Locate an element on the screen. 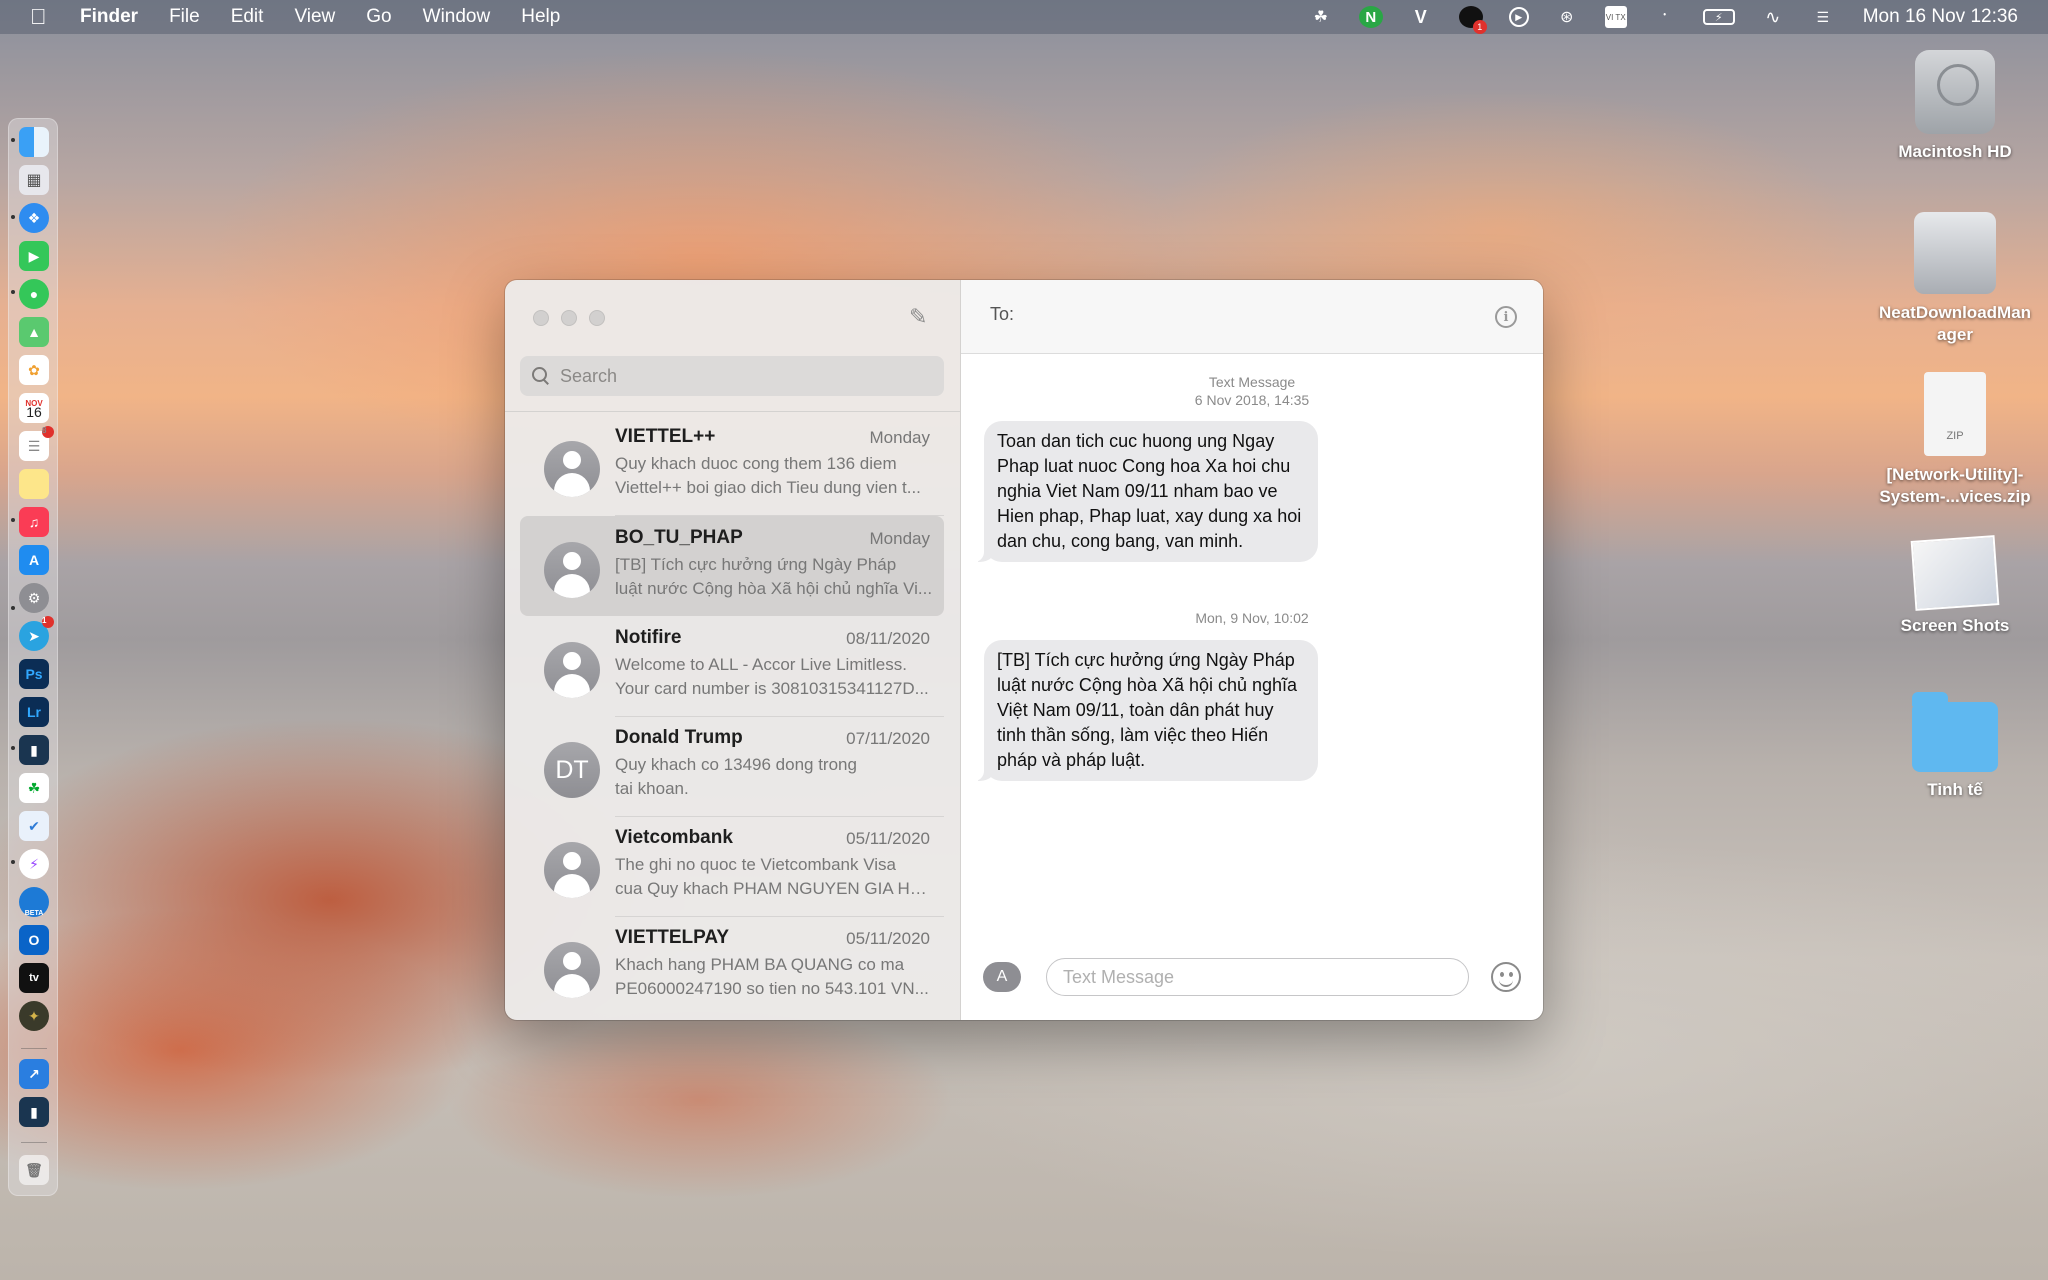 This screenshot has height=1280, width=2048. telegram-icon: ➤ 1 is located at coordinates (36, 633).